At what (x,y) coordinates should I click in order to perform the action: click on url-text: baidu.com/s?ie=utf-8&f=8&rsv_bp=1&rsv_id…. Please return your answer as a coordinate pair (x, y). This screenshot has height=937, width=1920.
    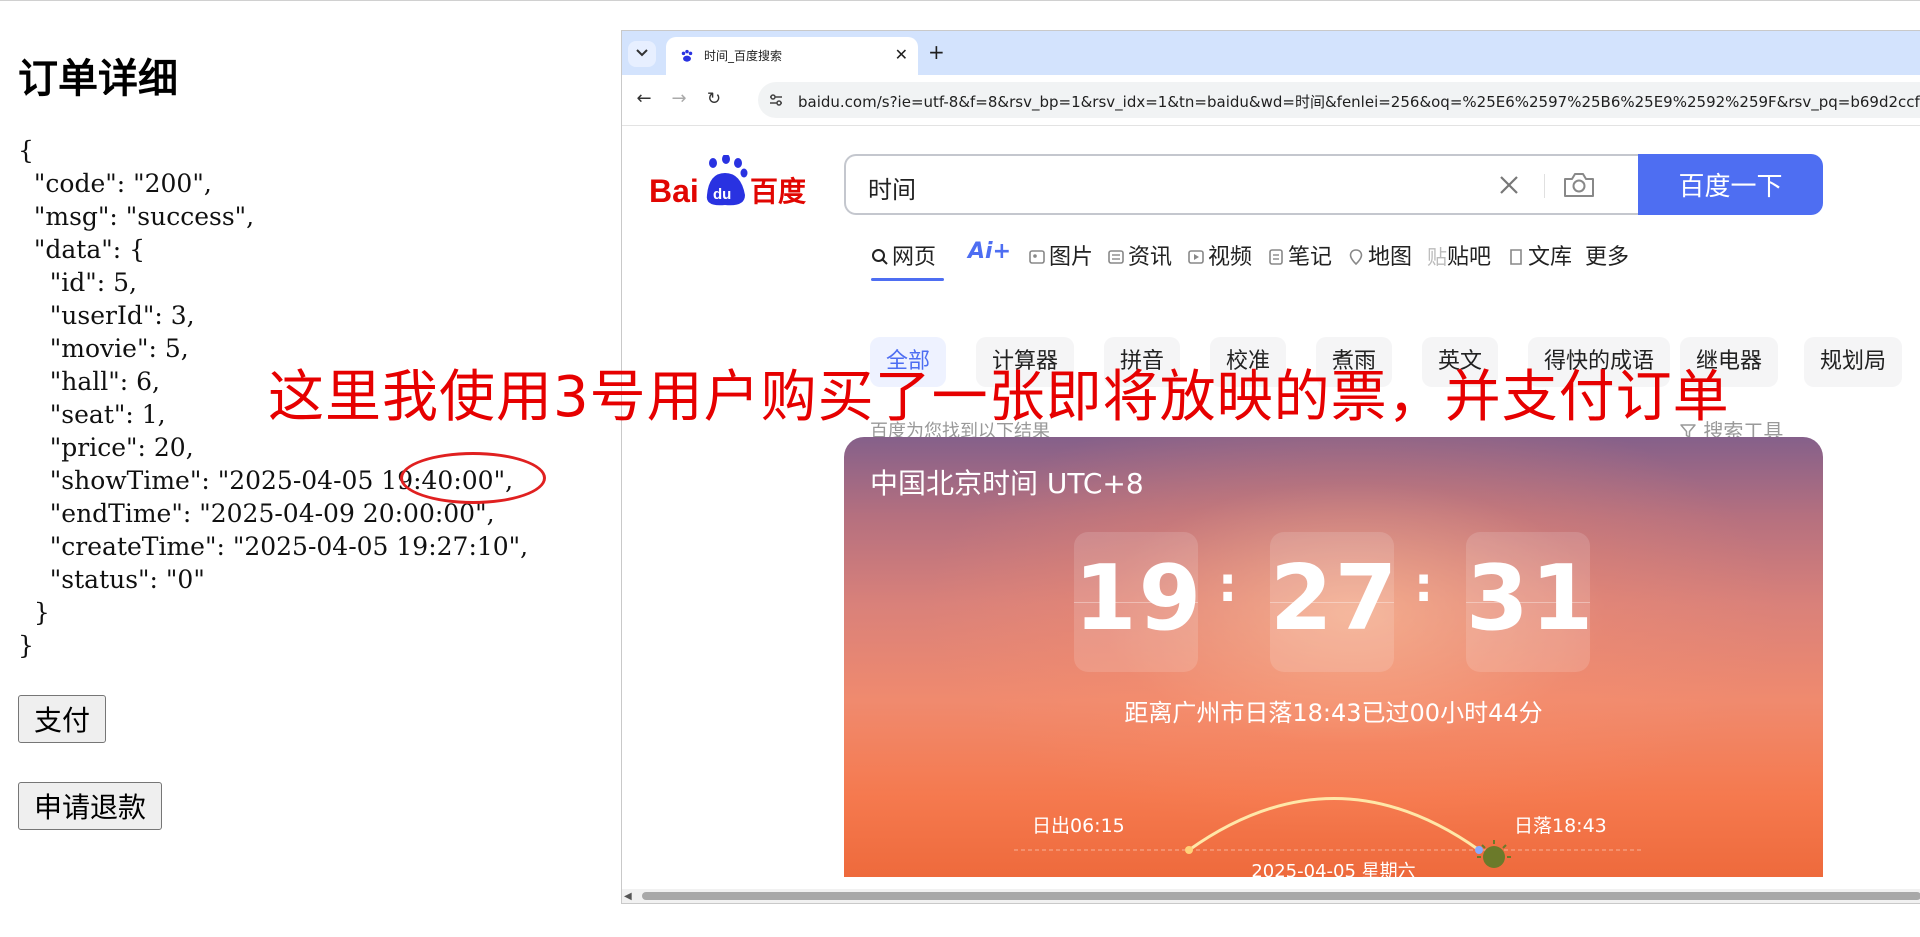
    Looking at the image, I should click on (1359, 102).